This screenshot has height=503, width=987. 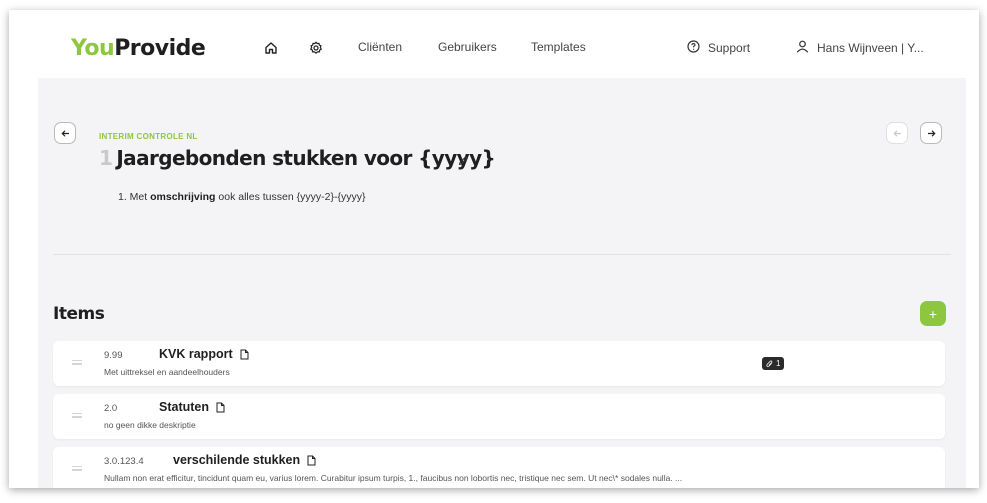 What do you see at coordinates (773, 363) in the screenshot?
I see `attachment-badge: 1` at bounding box center [773, 363].